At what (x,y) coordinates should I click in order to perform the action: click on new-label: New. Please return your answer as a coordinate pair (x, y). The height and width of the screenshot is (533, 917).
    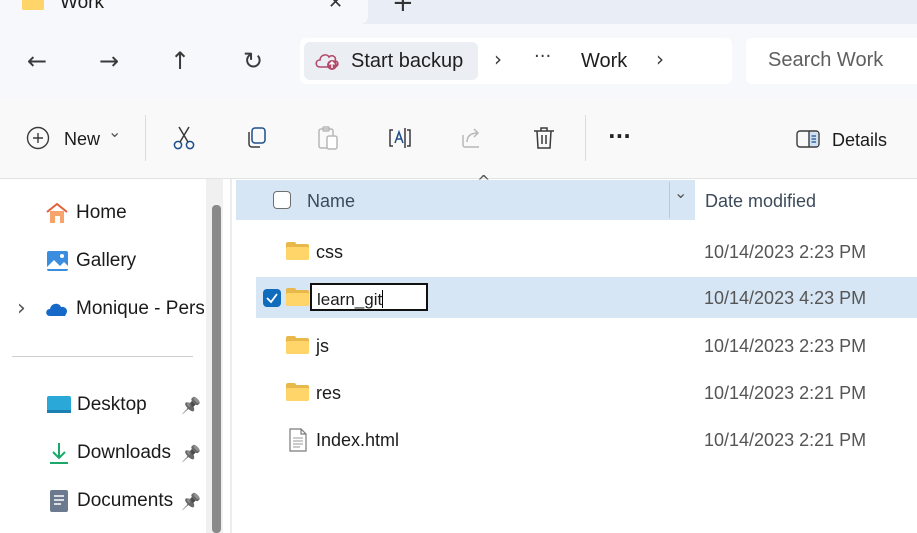
    Looking at the image, I should click on (82, 139).